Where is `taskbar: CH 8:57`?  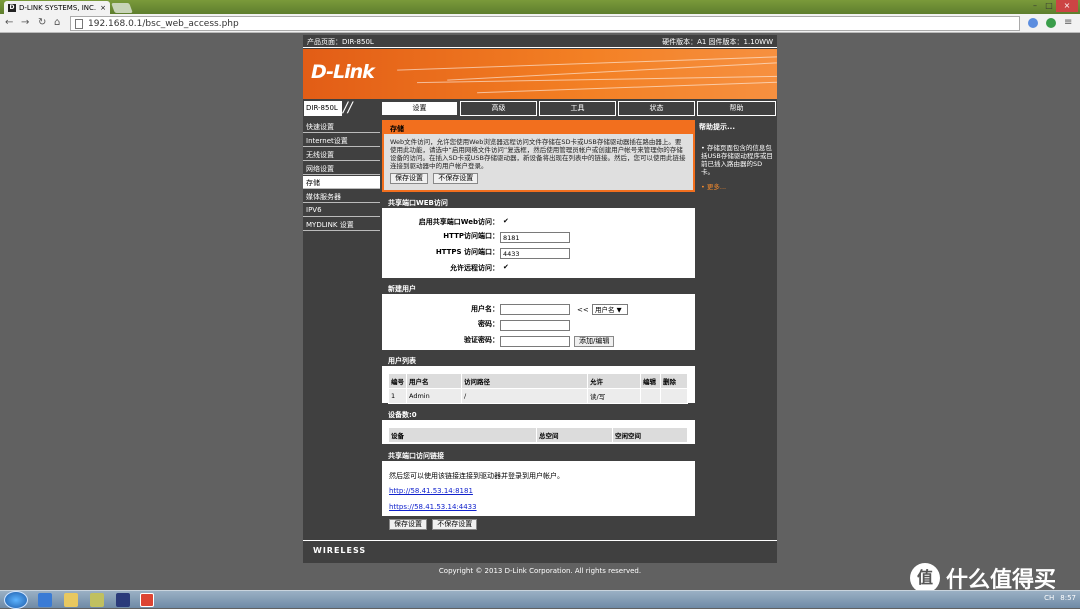 taskbar: CH 8:57 is located at coordinates (540, 599).